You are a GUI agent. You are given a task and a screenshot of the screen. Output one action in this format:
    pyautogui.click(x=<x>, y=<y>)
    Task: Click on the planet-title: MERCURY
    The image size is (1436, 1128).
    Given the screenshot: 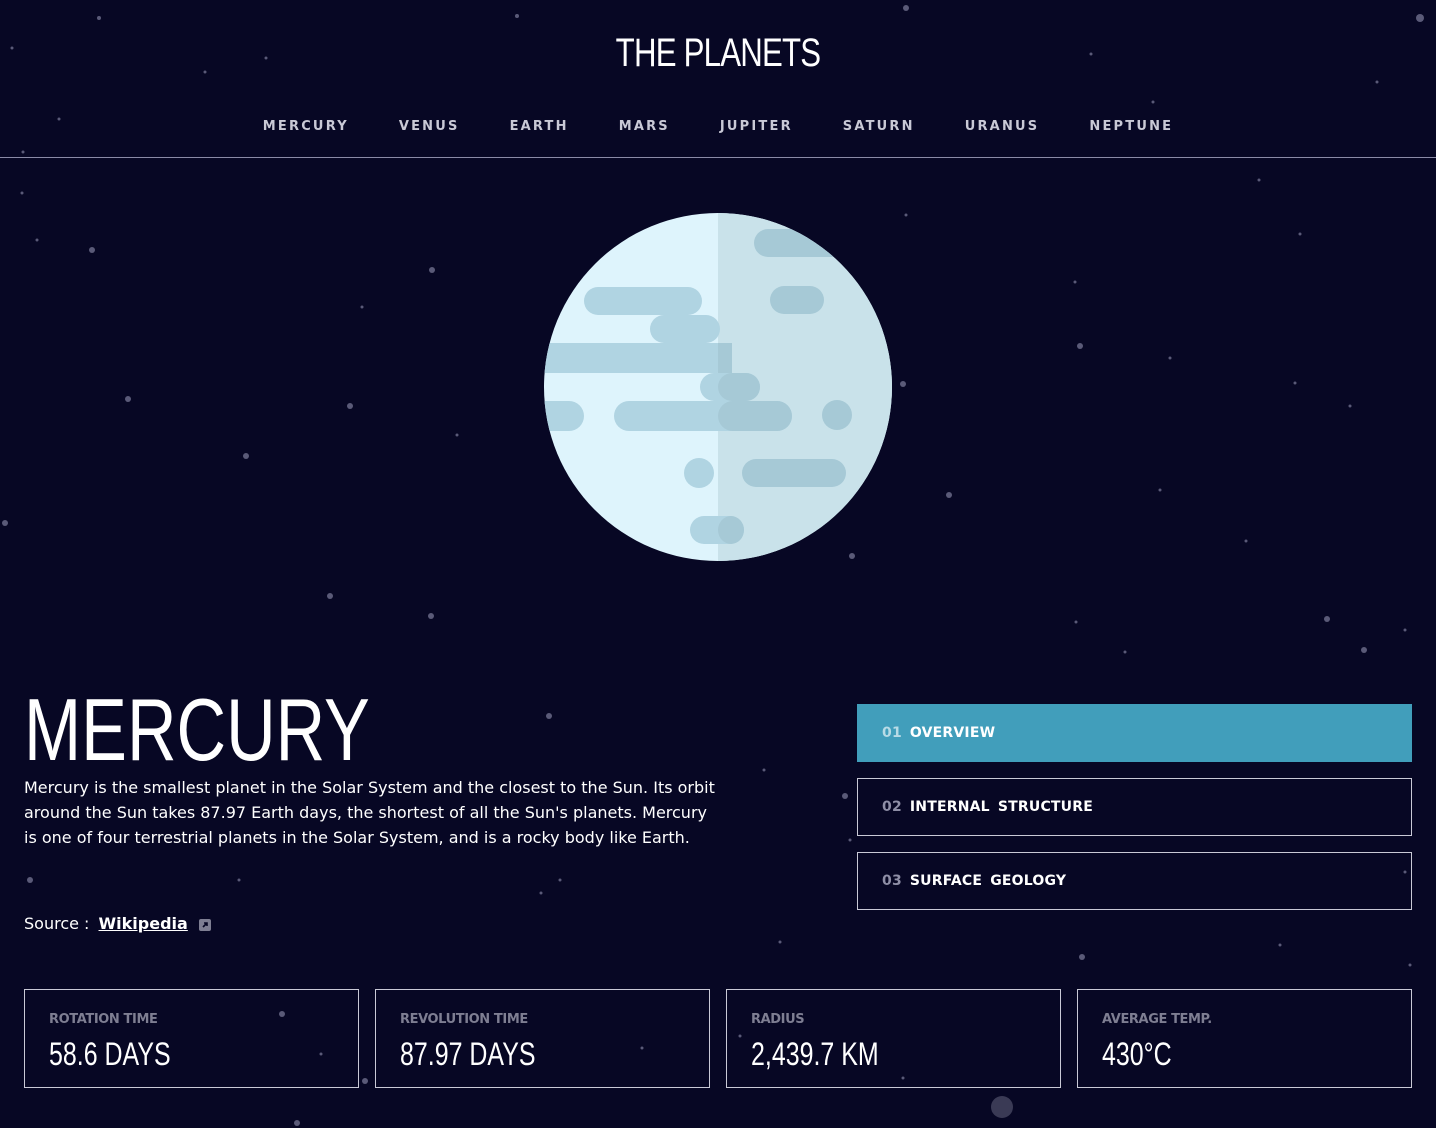 What is the action you would take?
    pyautogui.click(x=197, y=729)
    